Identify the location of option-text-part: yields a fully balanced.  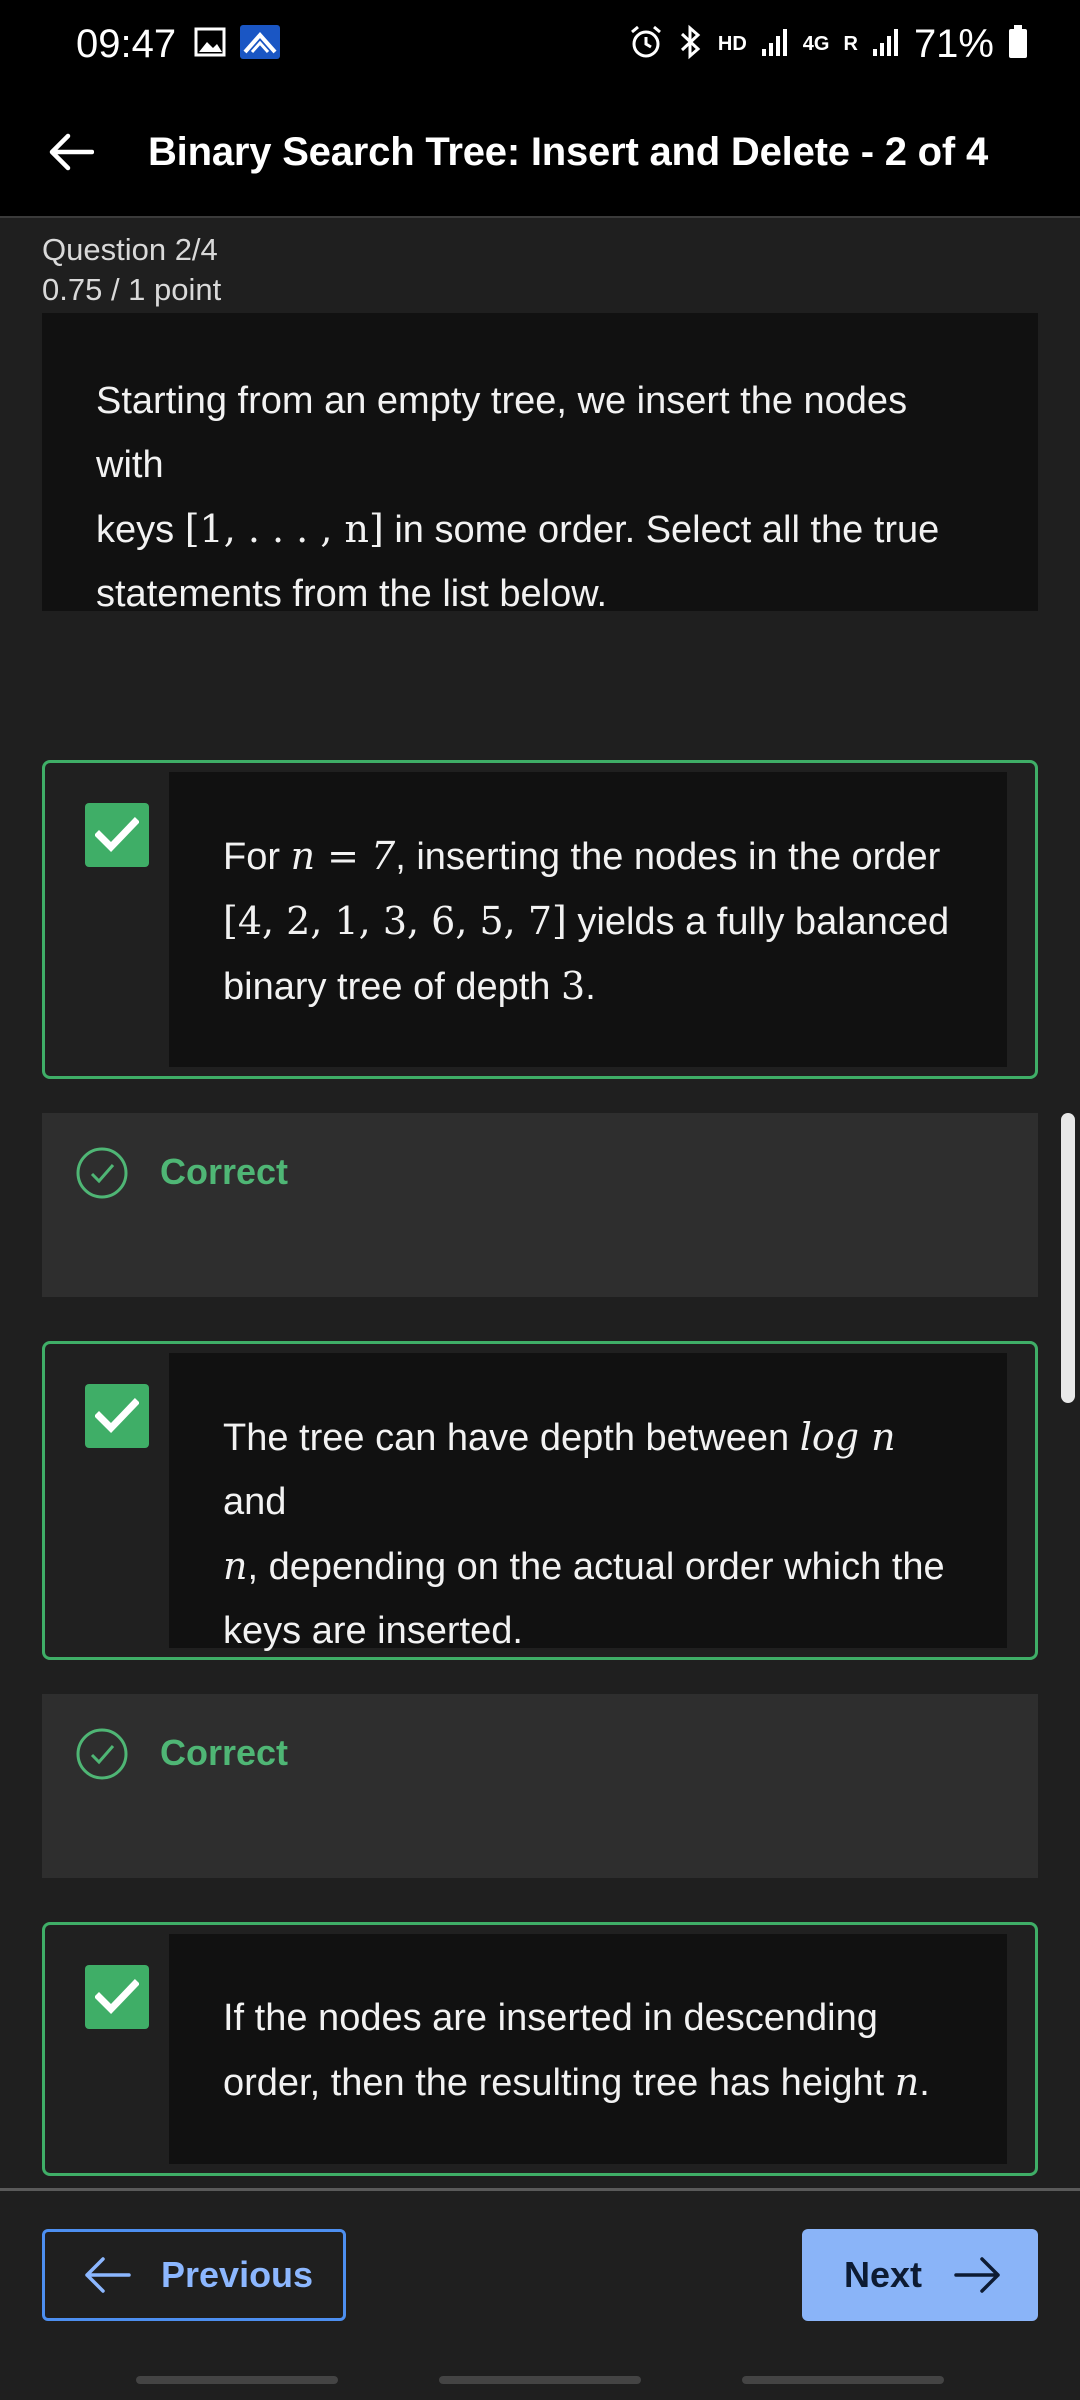
(758, 922).